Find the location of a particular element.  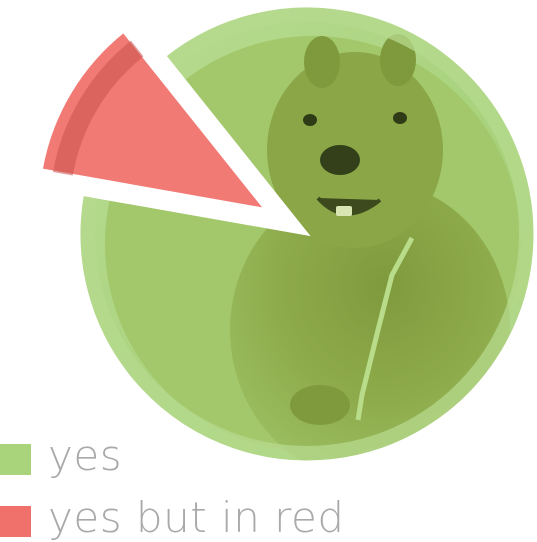

legend-label-yes: yes is located at coordinates (85, 455).